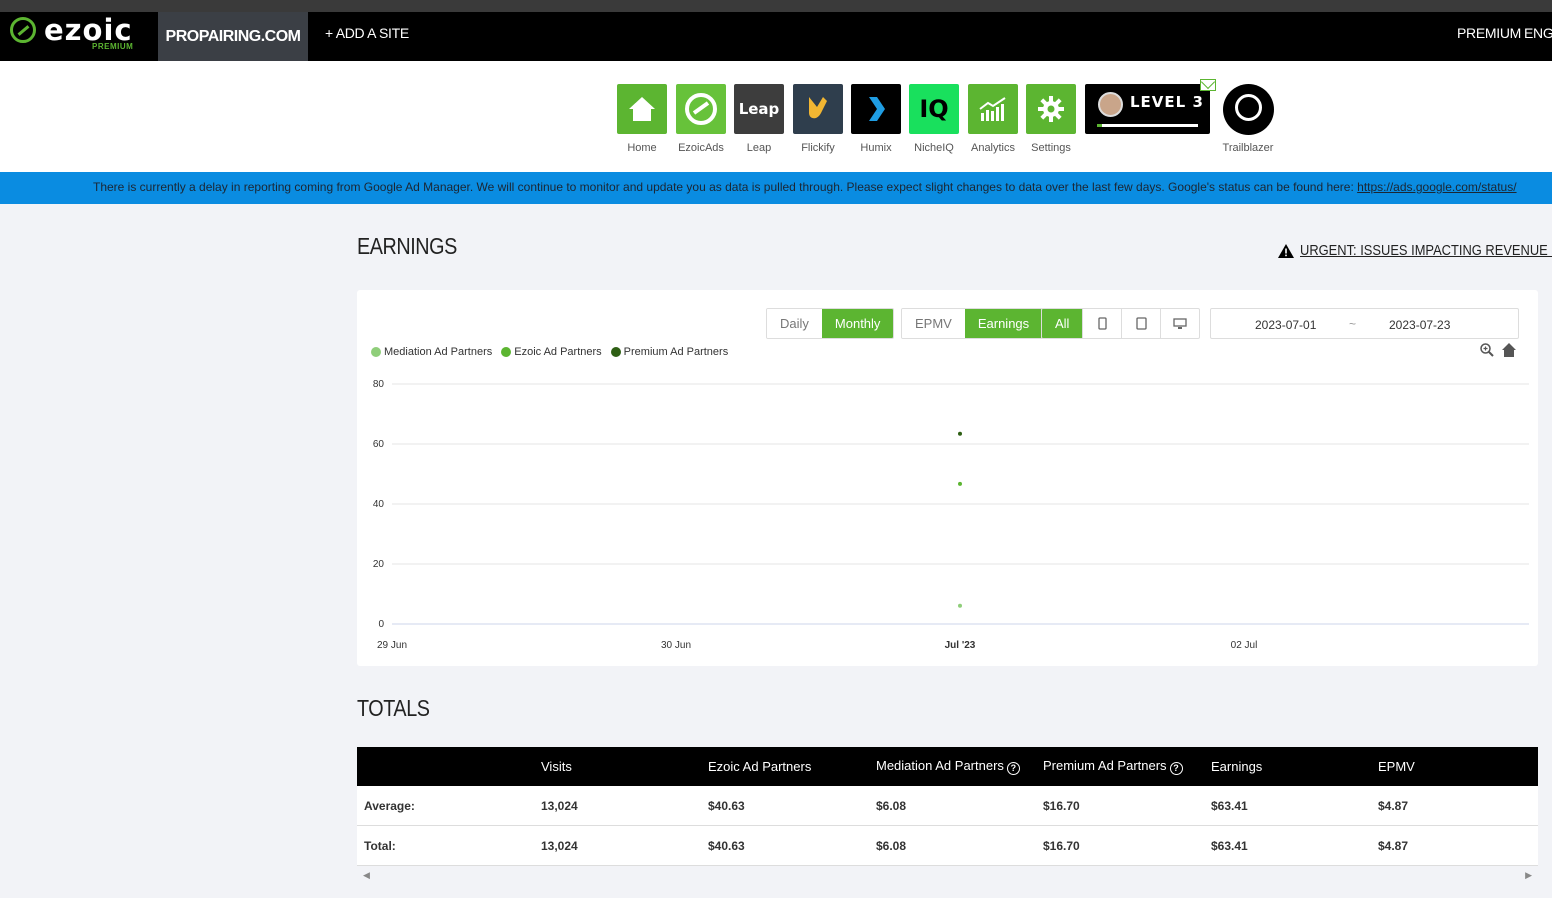 The image size is (1552, 898). Describe the element at coordinates (1167, 102) in the screenshot. I see `level-text: LEVEL 3` at that location.